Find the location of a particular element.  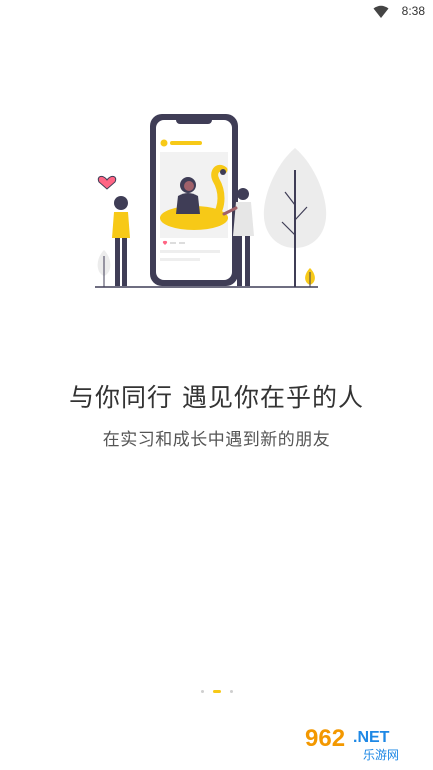

site-watermark-logo: 962 .NET 乐游网 is located at coordinates (365, 742).